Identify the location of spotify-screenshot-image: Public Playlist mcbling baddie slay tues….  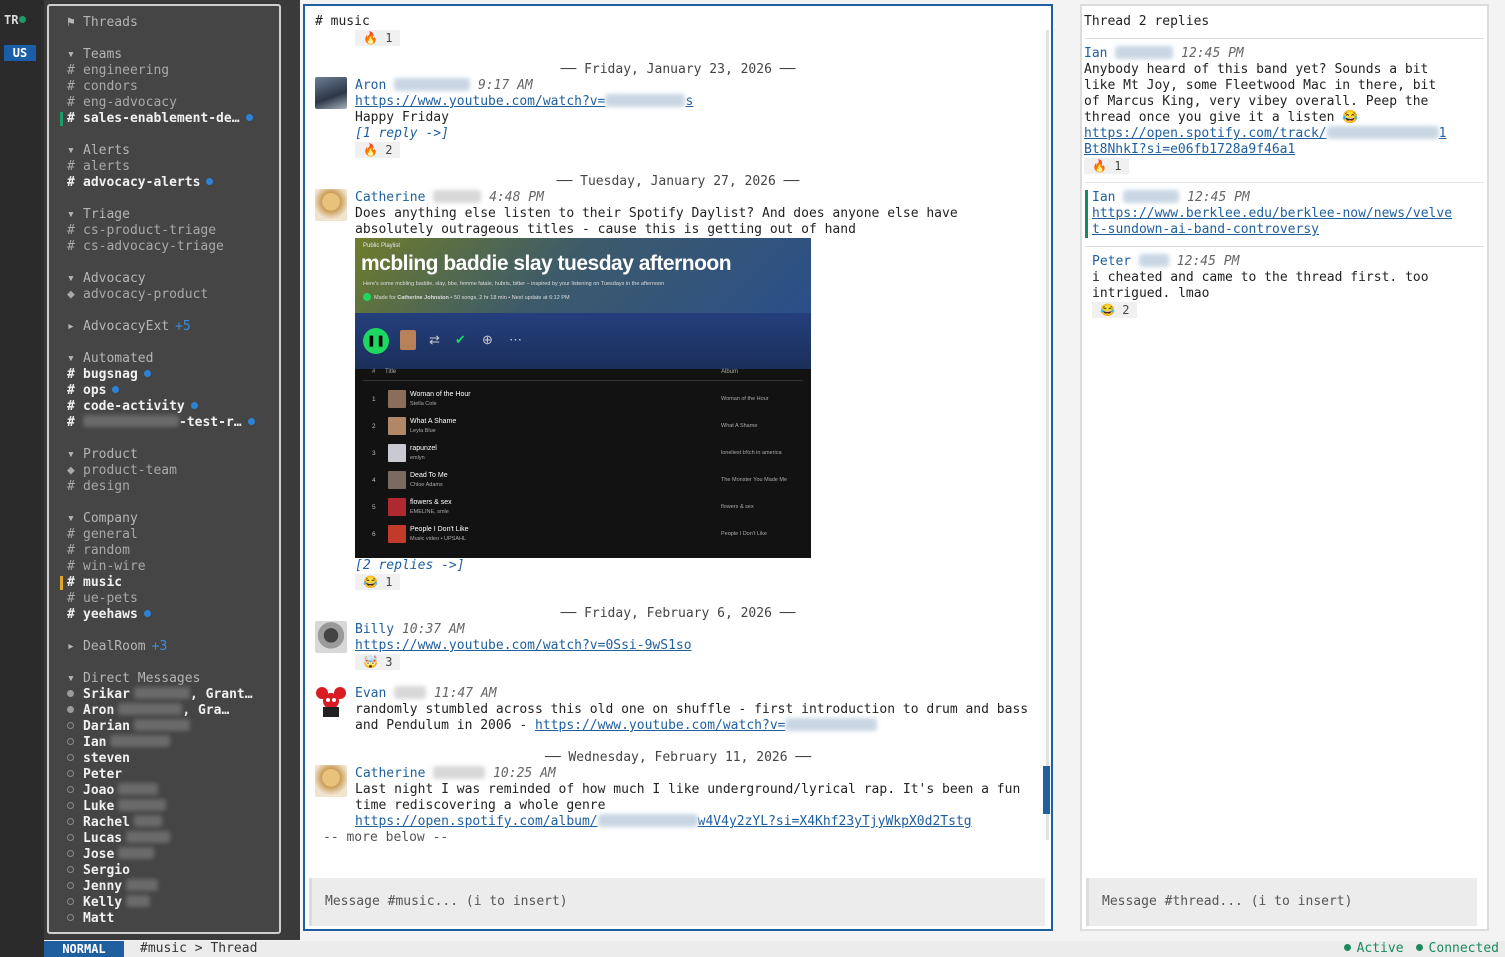
(583, 398).